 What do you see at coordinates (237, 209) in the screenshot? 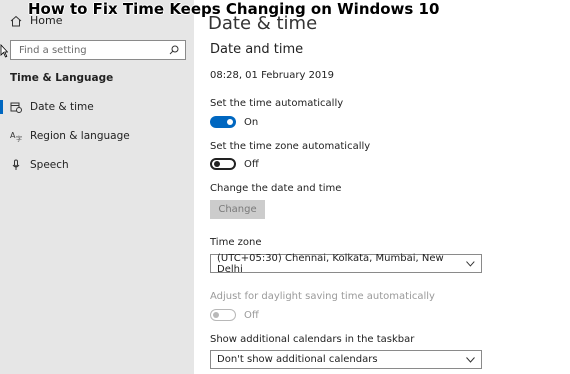
I see `change-button: Change` at bounding box center [237, 209].